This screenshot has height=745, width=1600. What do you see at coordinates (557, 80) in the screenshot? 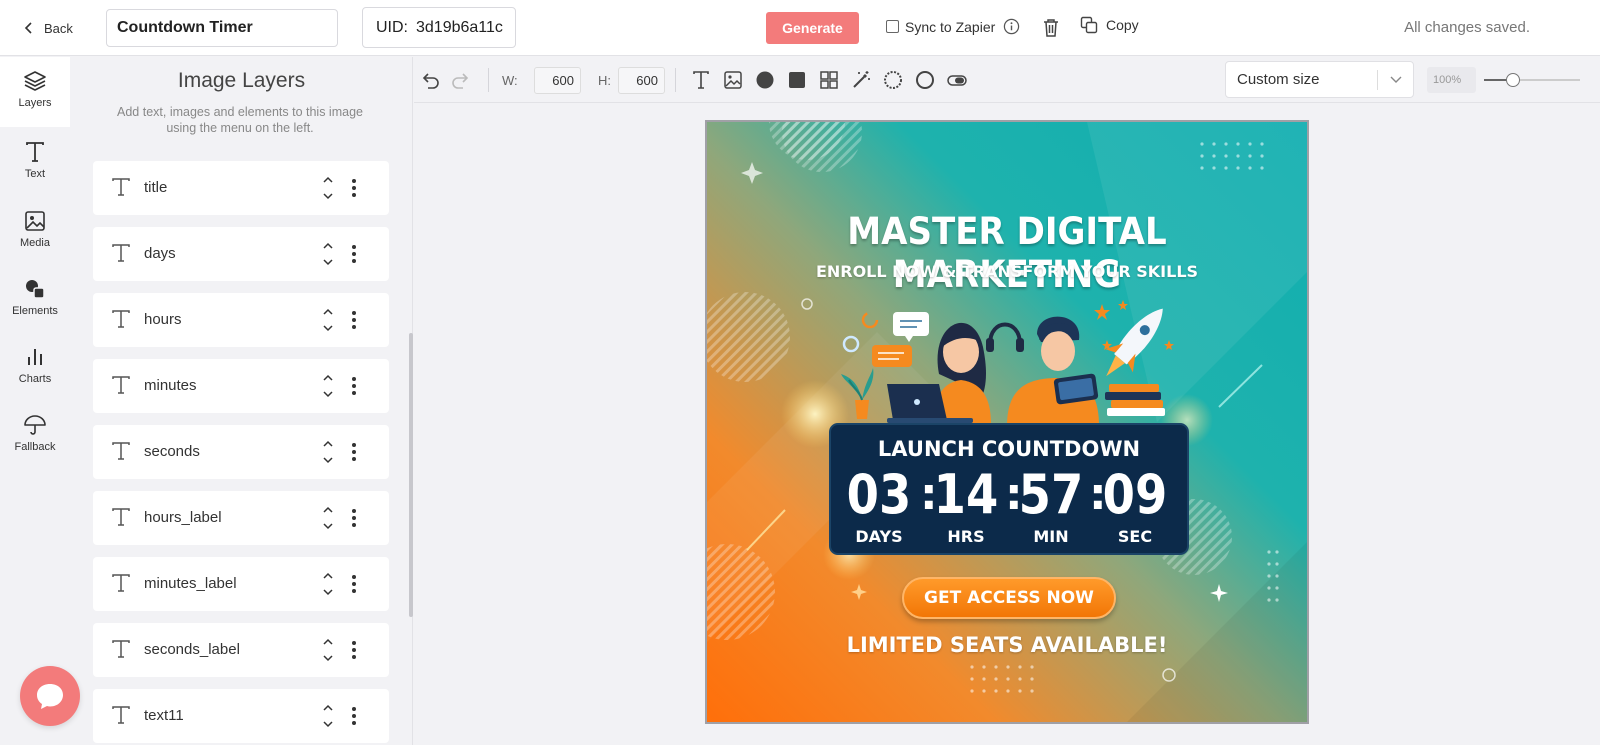
I see `width-input` at bounding box center [557, 80].